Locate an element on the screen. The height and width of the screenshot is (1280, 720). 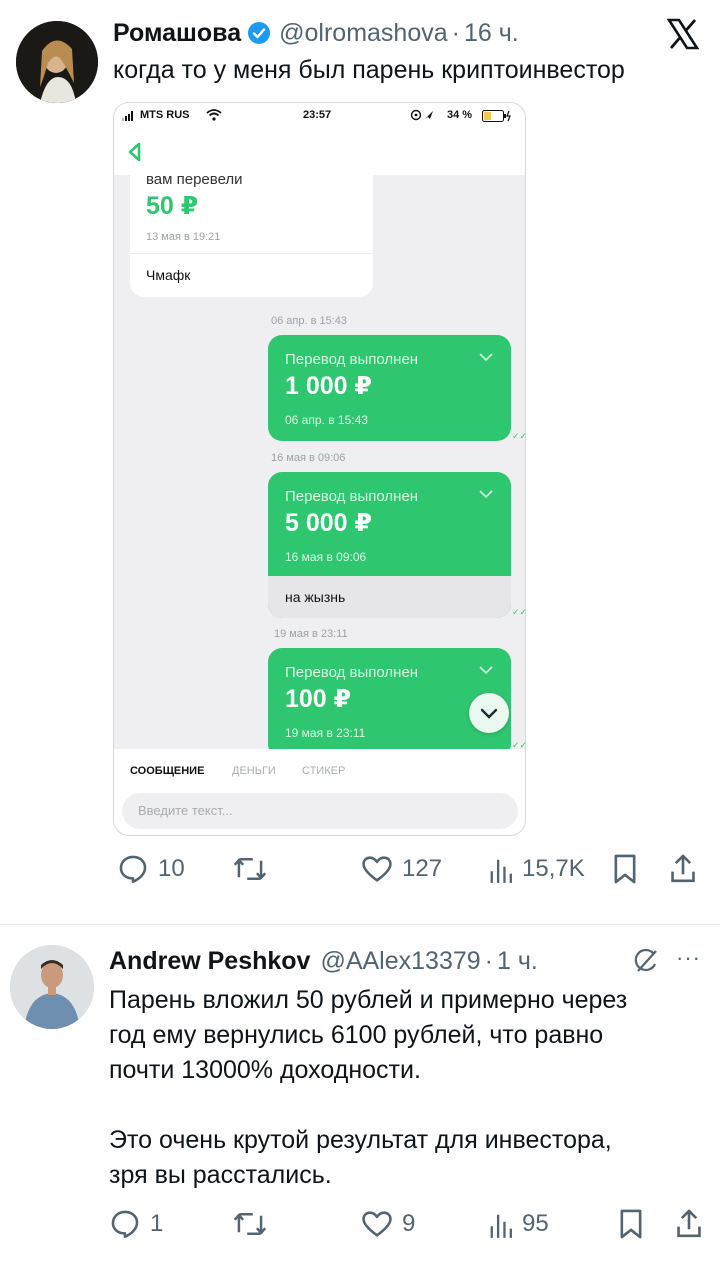
message-date: 06 апр. в 15:43 is located at coordinates (309, 321).